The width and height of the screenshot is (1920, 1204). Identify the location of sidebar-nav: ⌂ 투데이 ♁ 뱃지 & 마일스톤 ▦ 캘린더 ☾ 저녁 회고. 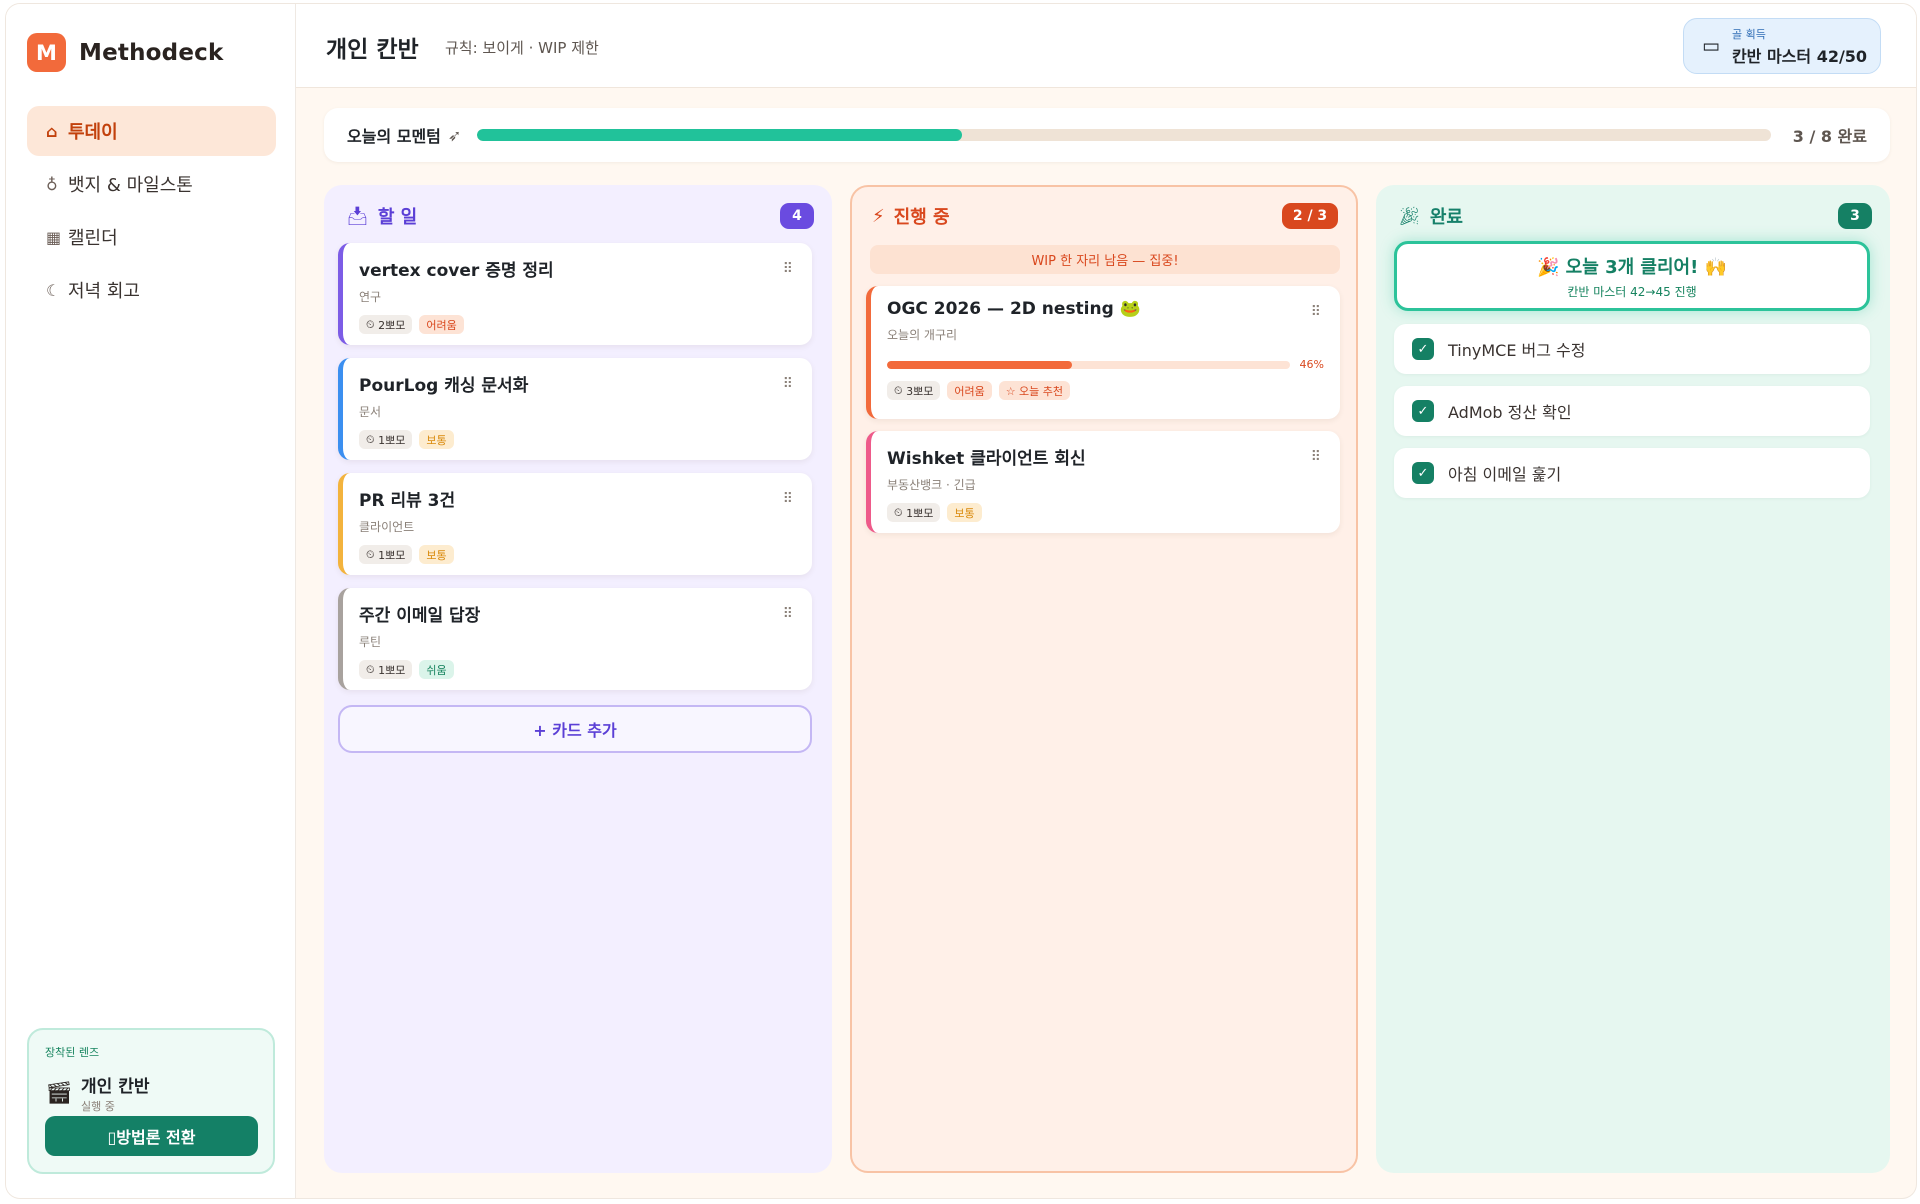
(151, 212).